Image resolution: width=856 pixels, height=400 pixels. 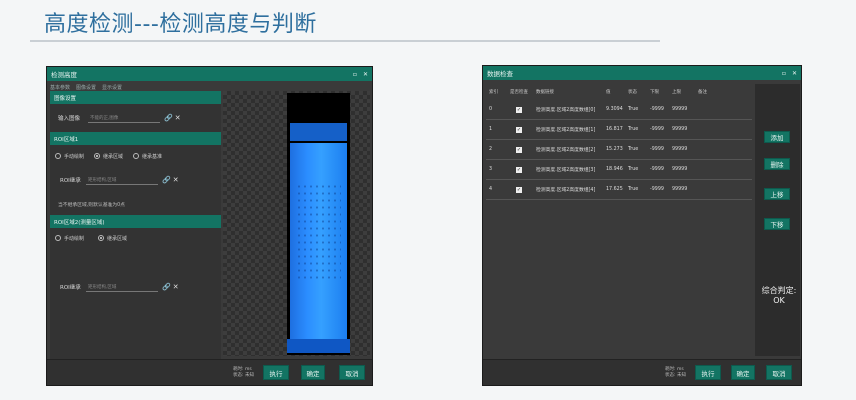 What do you see at coordinates (70, 288) in the screenshot?
I see `roi2-inherit-label: ROI继承` at bounding box center [70, 288].